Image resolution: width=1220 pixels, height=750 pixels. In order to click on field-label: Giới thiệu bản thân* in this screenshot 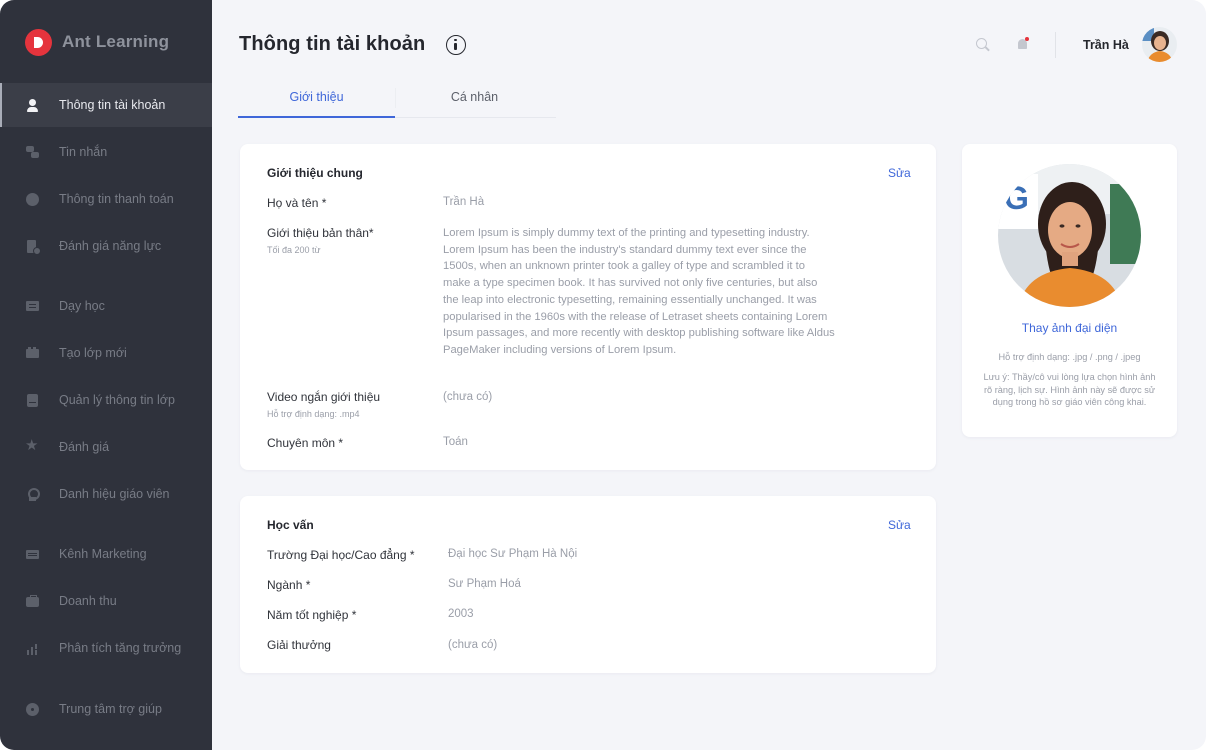, I will do `click(320, 233)`.